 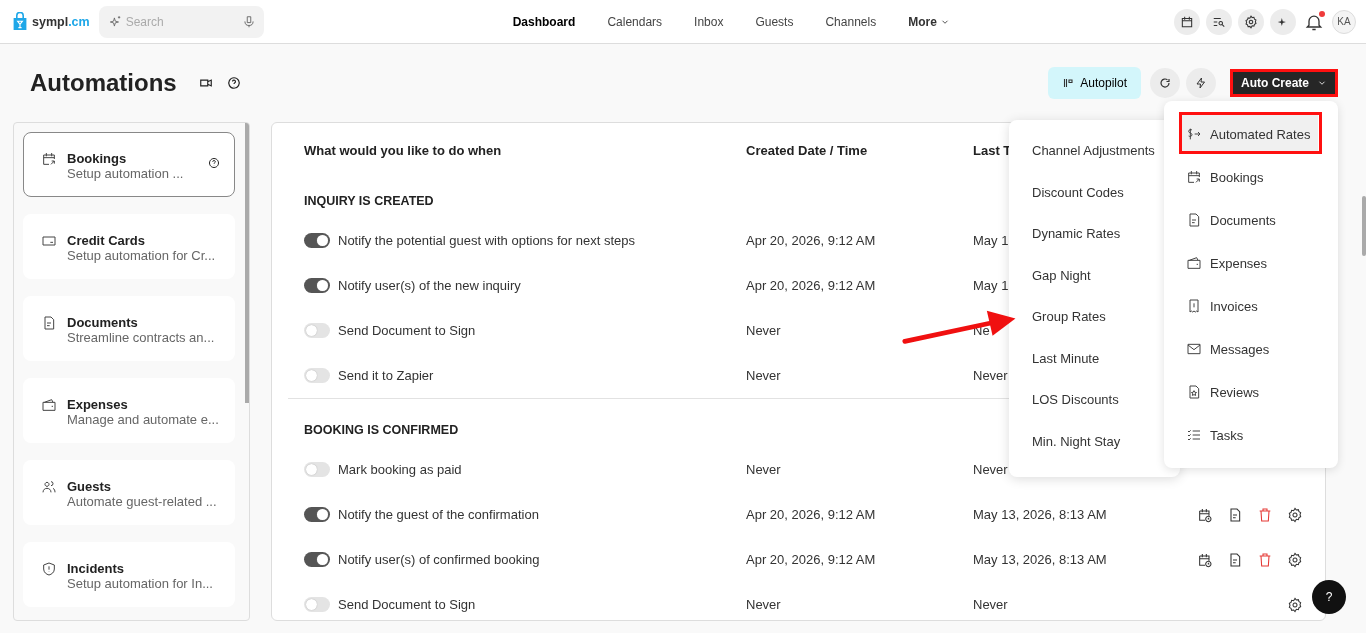 I want to click on mail-icon, so click(x=1194, y=349).